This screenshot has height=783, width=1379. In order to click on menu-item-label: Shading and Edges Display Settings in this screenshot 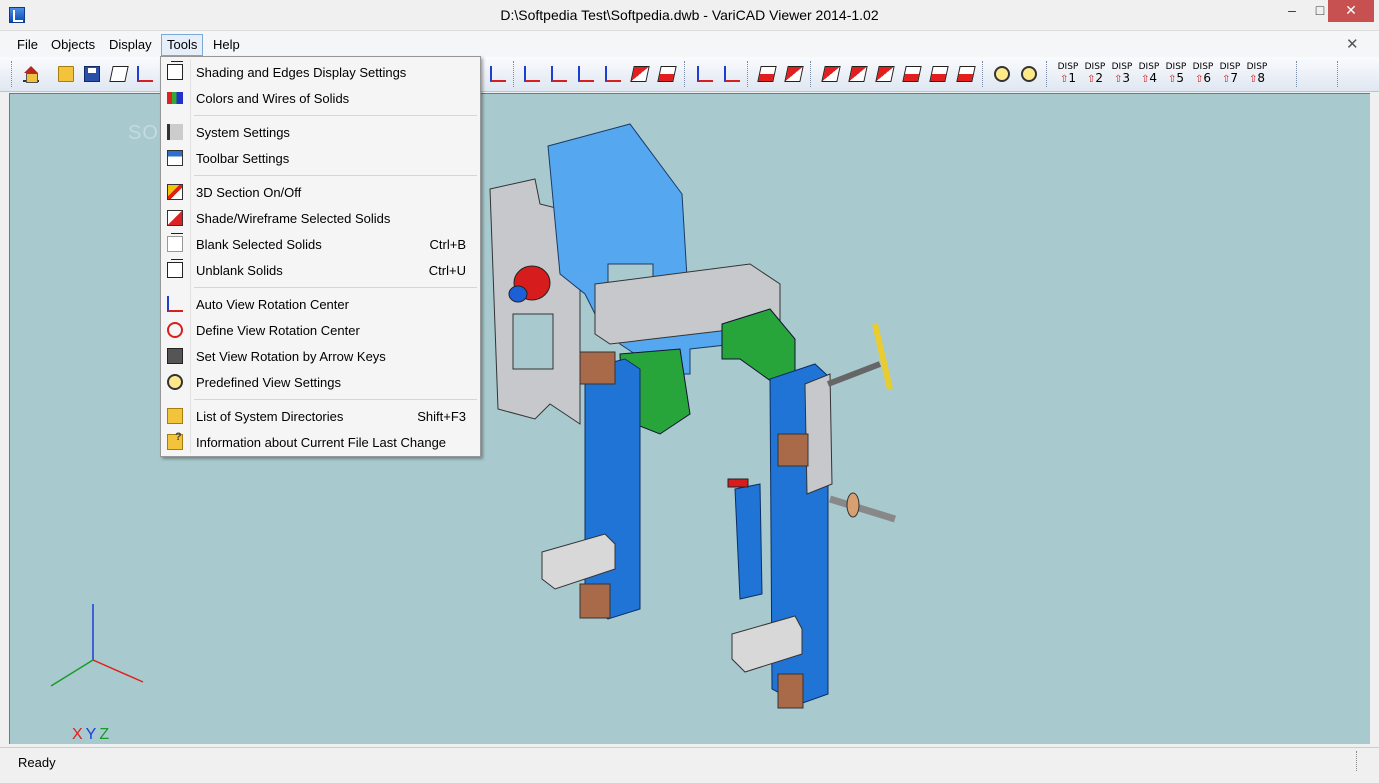, I will do `click(301, 72)`.